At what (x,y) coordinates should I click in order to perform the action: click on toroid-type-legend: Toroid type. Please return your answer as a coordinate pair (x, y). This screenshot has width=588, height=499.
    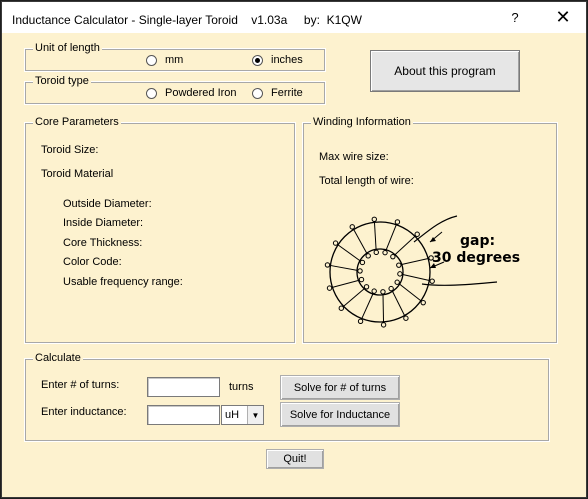
    Looking at the image, I should click on (62, 81).